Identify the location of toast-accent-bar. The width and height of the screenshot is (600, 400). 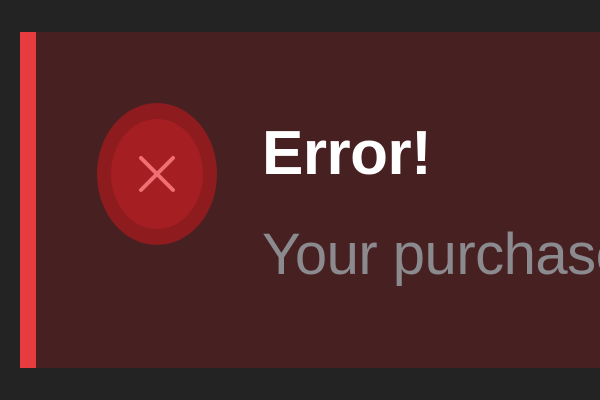
(28, 200).